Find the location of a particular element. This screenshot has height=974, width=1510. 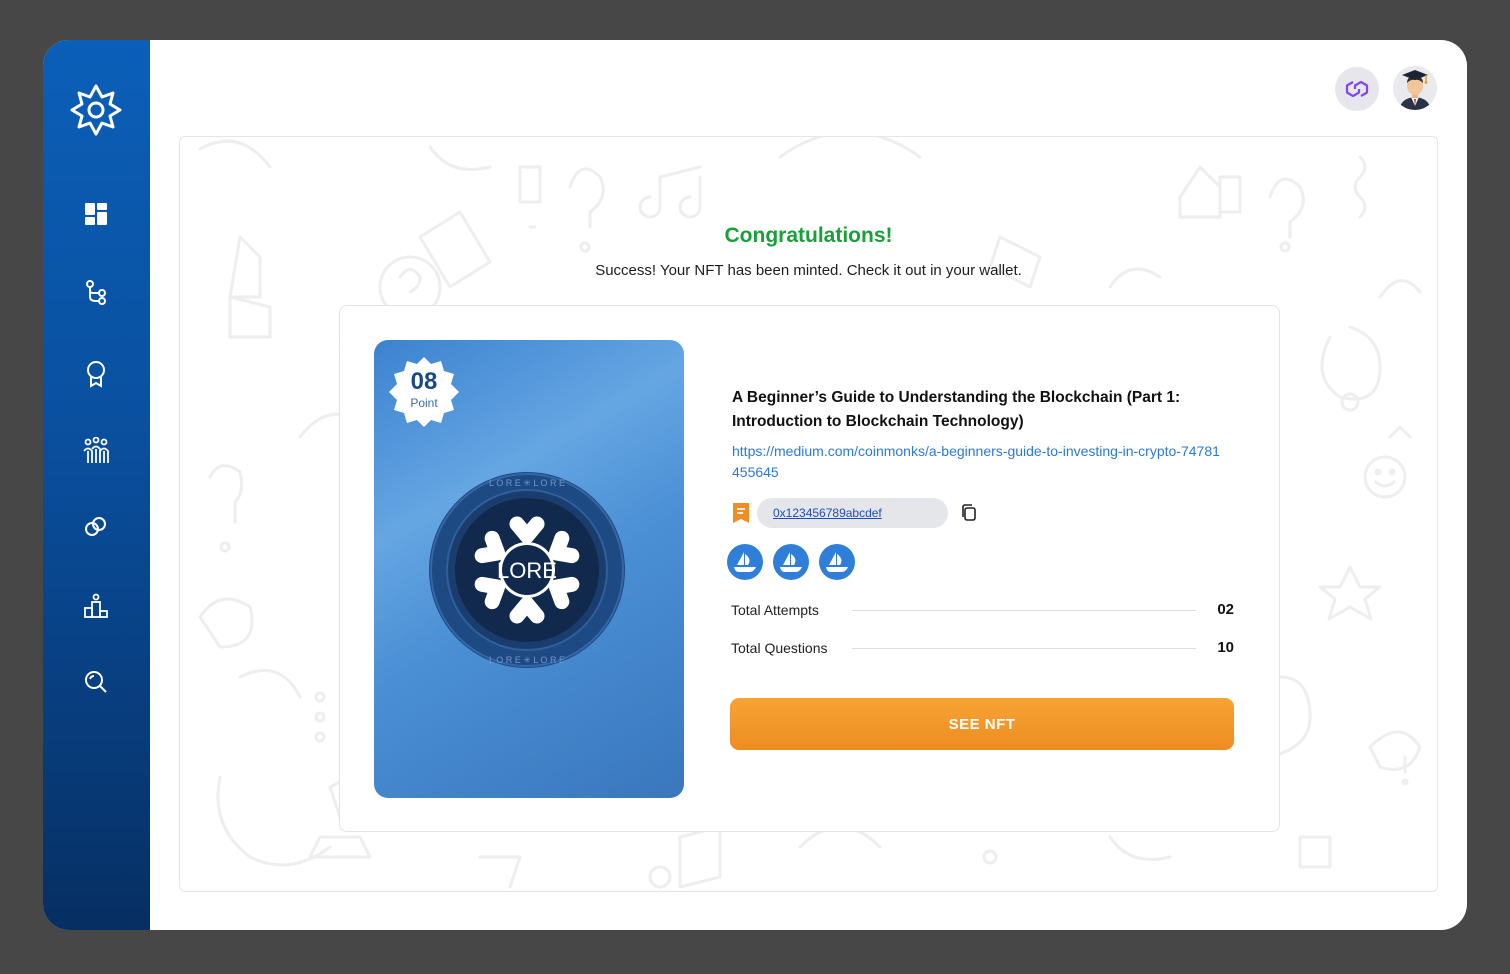

sidebar-item-links is located at coordinates (96, 527).